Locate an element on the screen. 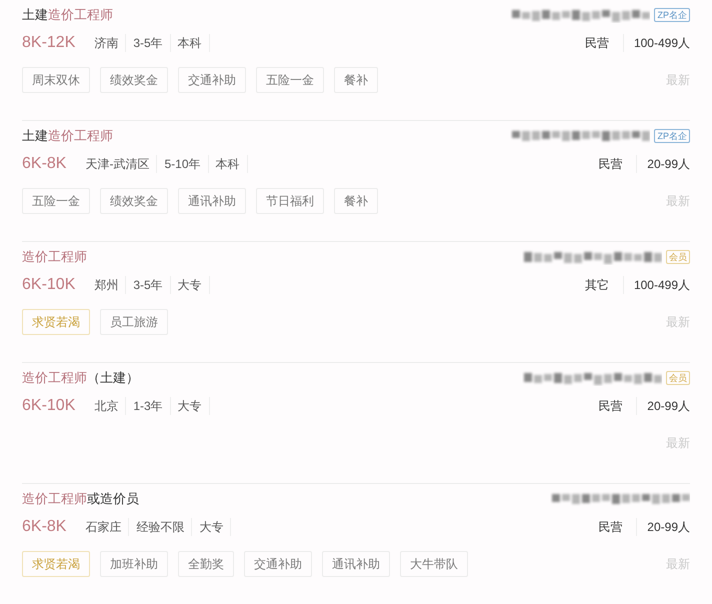 The height and width of the screenshot is (604, 712). salary: 8K-12K is located at coordinates (49, 43).